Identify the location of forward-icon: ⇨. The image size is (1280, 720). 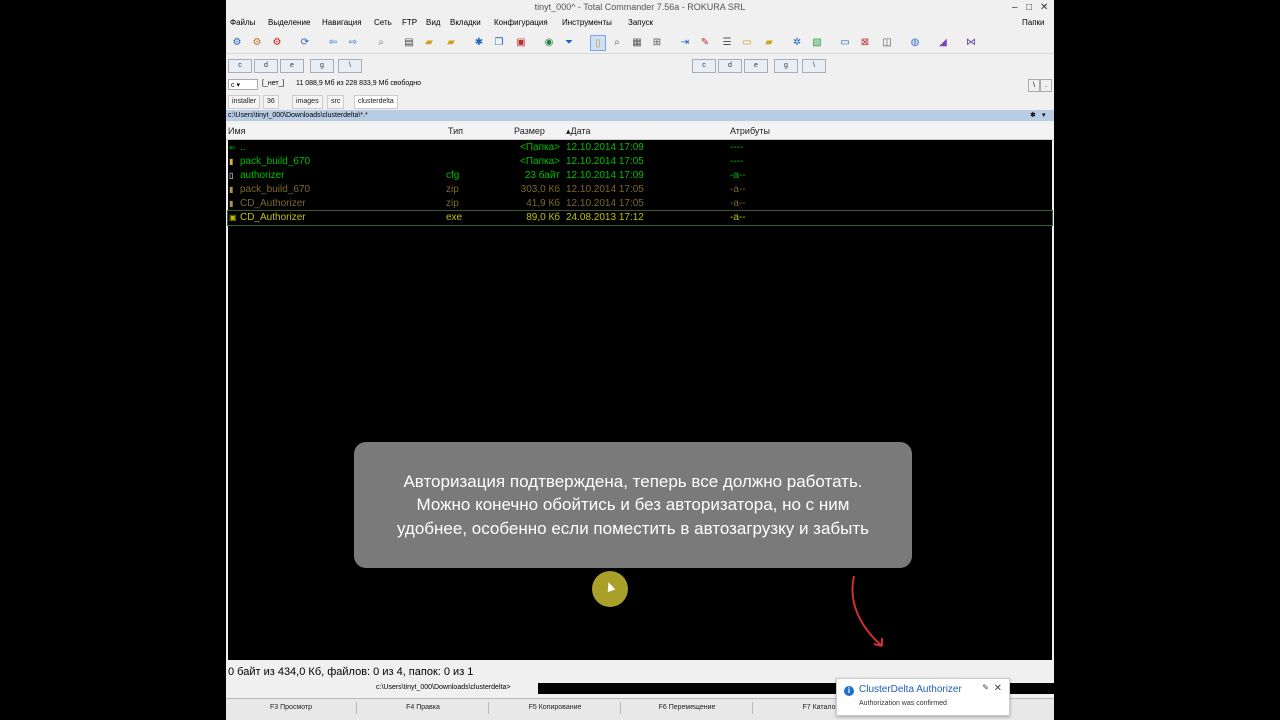
(353, 42).